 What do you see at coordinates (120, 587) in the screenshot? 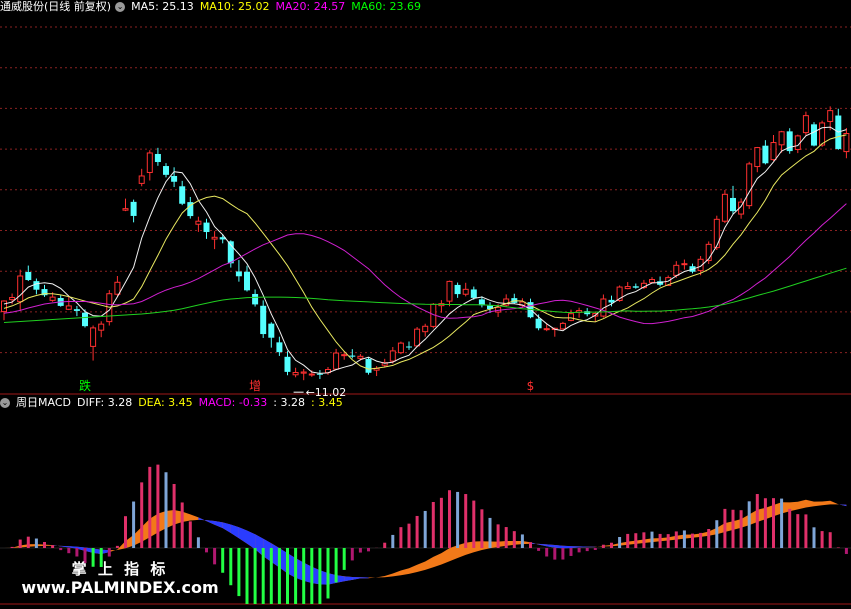
I see `watermark-url: www.PALMINDEX.com` at bounding box center [120, 587].